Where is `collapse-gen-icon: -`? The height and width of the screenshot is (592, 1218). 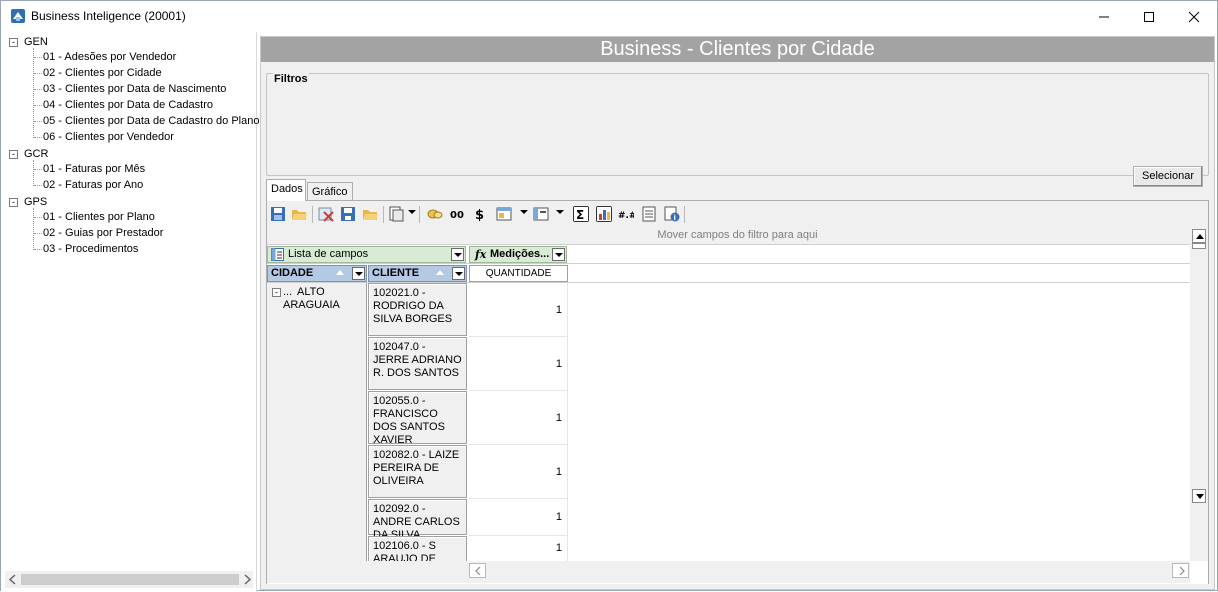 collapse-gen-icon: - is located at coordinates (13, 42).